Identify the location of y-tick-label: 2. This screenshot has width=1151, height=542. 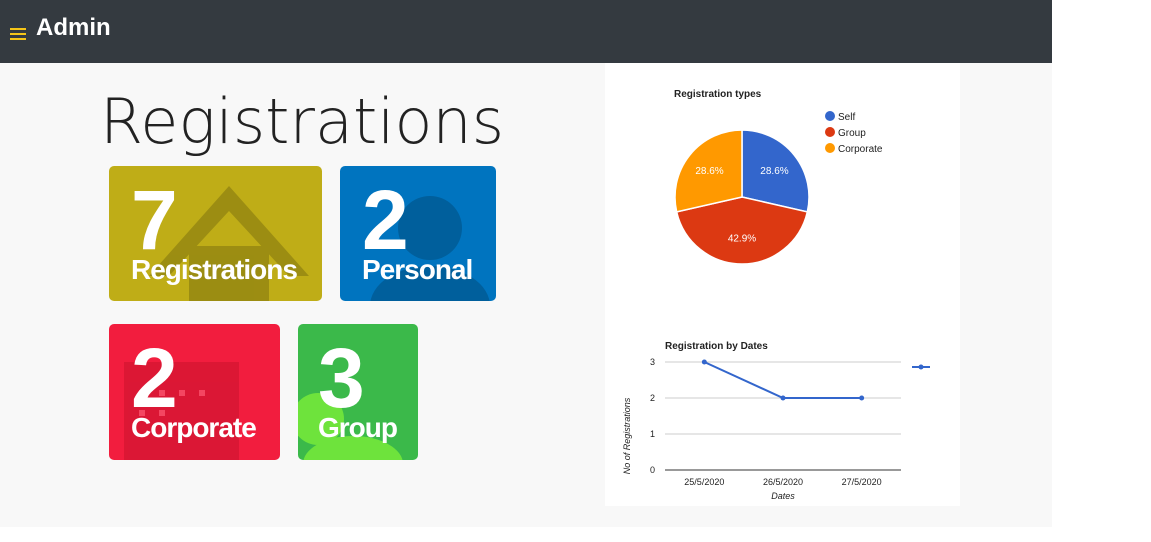
(652, 398).